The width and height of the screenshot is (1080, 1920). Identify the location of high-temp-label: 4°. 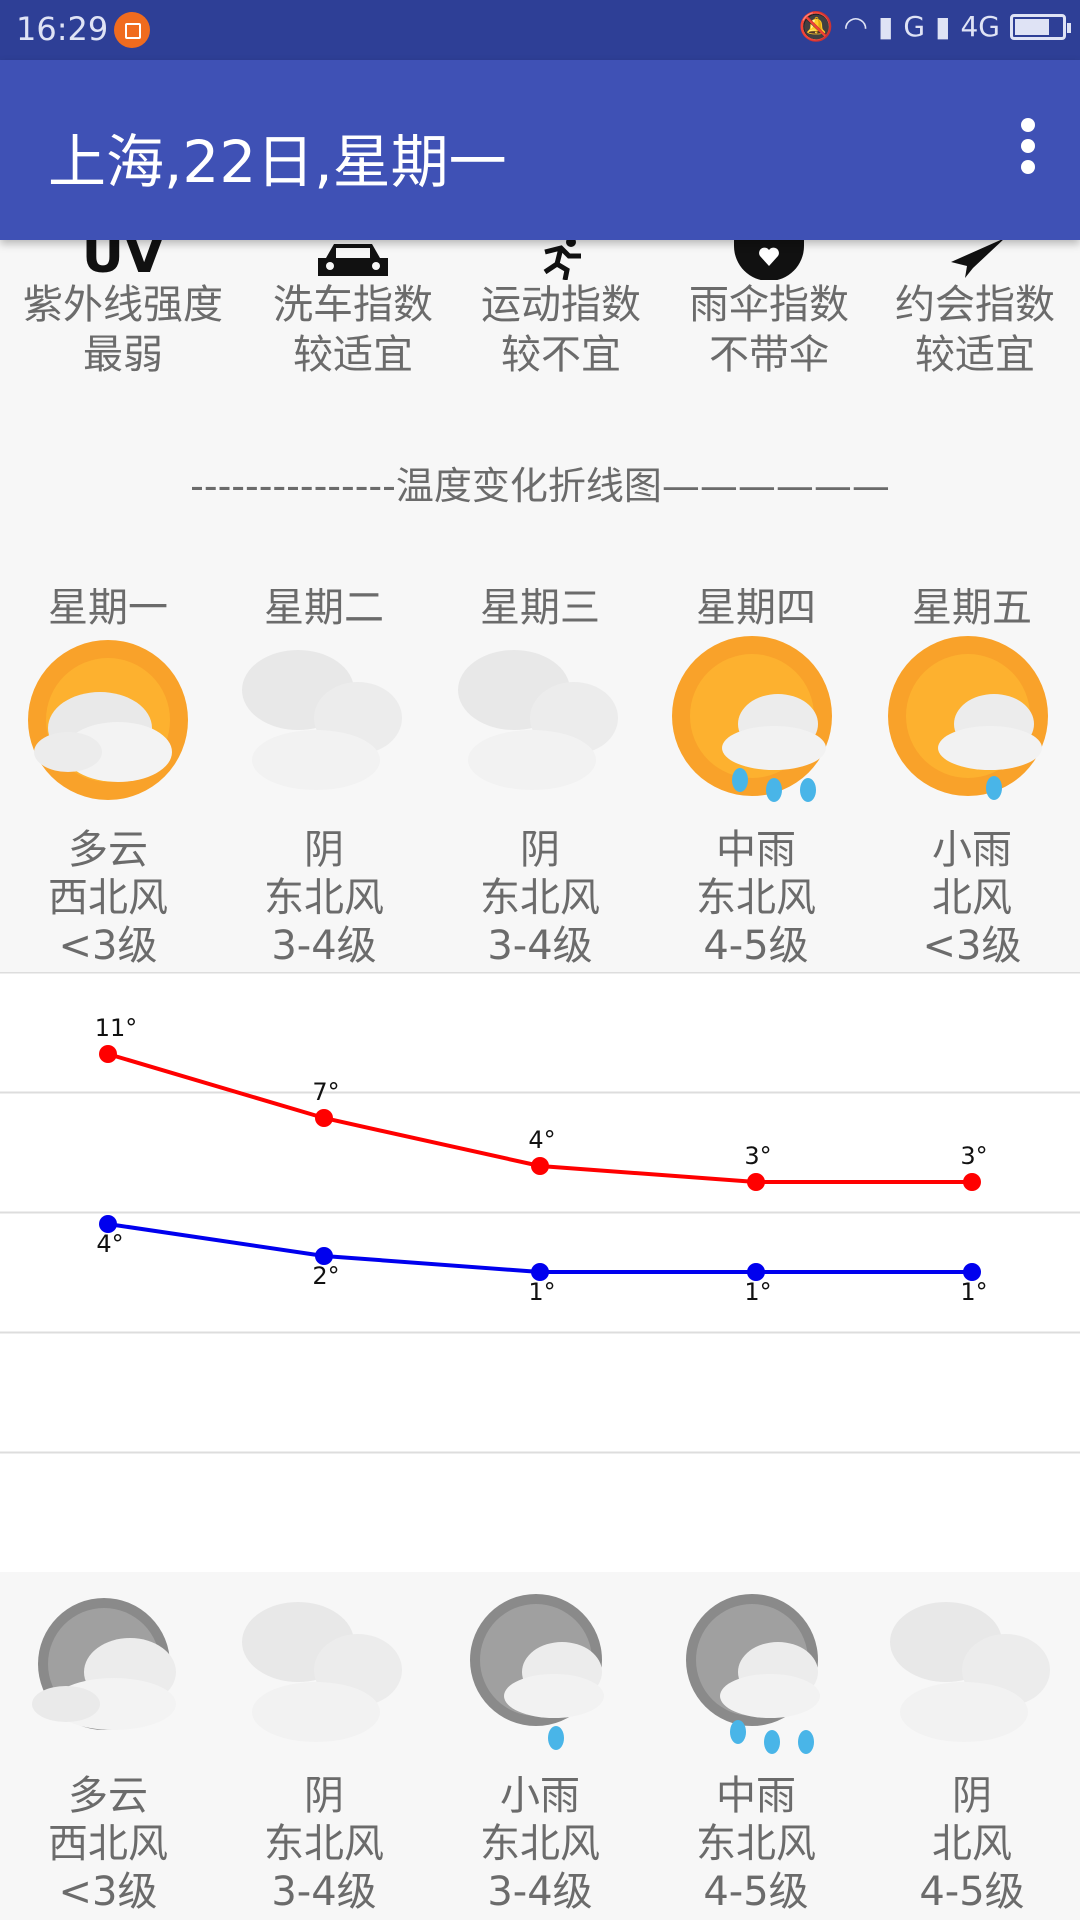
(541, 1140).